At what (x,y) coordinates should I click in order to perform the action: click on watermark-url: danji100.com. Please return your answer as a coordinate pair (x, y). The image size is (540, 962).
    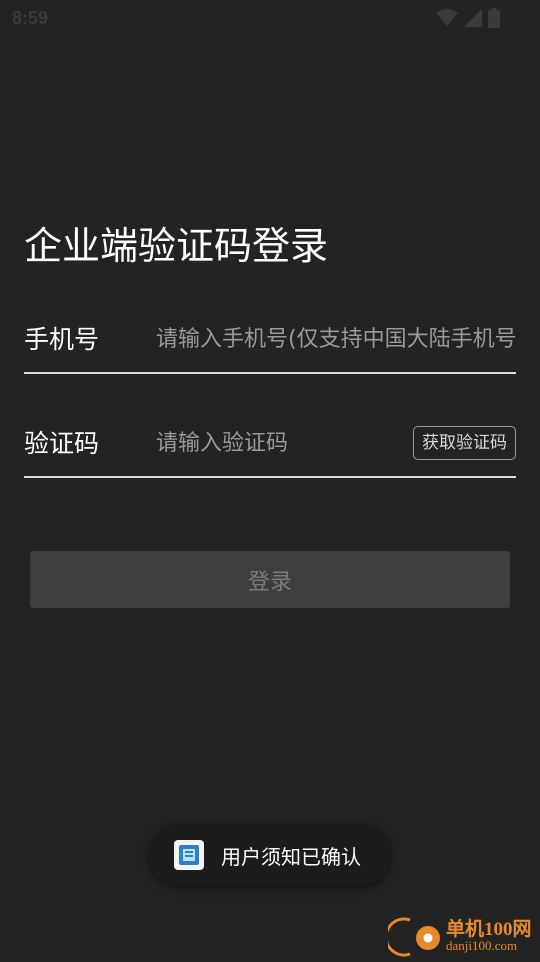
    Looking at the image, I should click on (482, 945).